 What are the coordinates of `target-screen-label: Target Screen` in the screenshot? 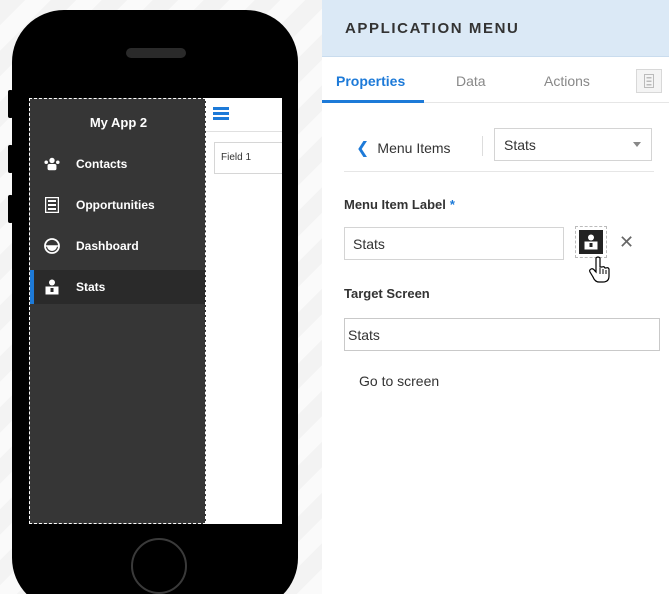 It's located at (387, 293).